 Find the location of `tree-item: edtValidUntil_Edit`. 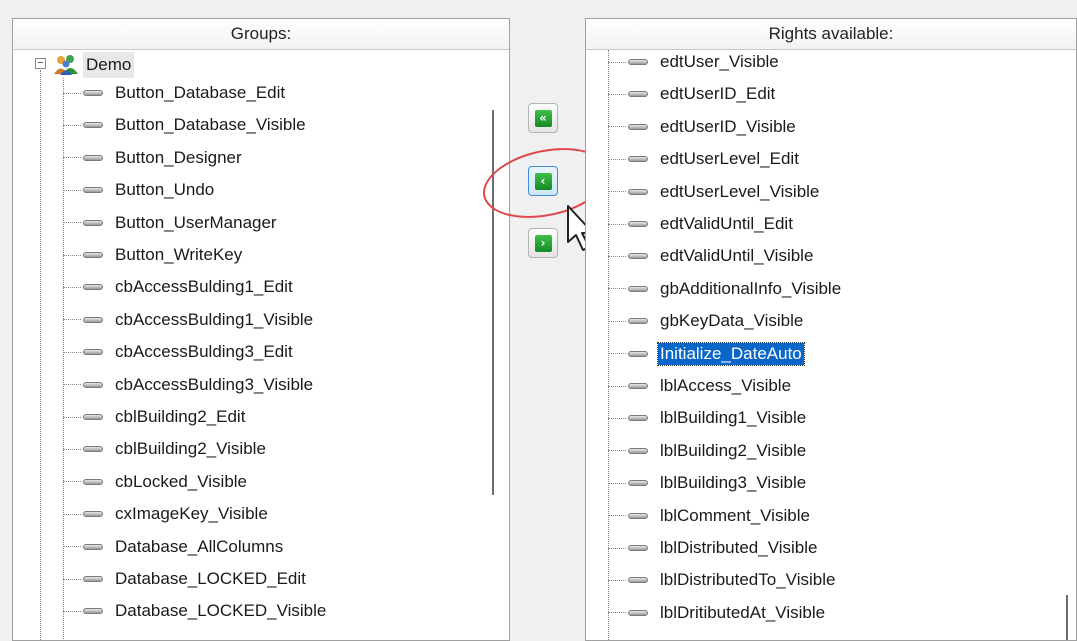

tree-item: edtValidUntil_Edit is located at coordinates (701, 224).